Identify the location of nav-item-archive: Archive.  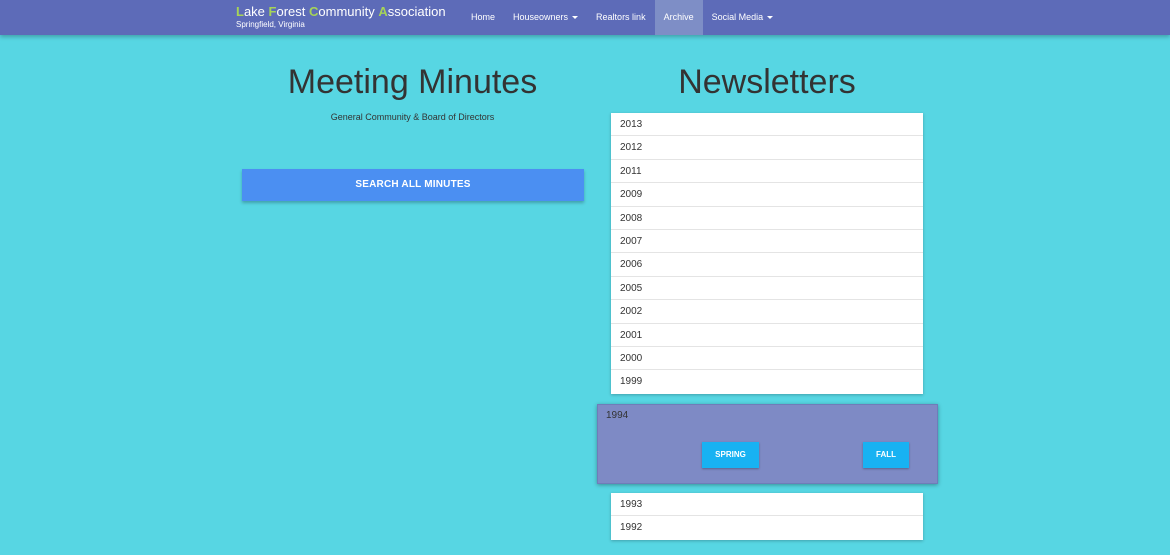
(678, 17).